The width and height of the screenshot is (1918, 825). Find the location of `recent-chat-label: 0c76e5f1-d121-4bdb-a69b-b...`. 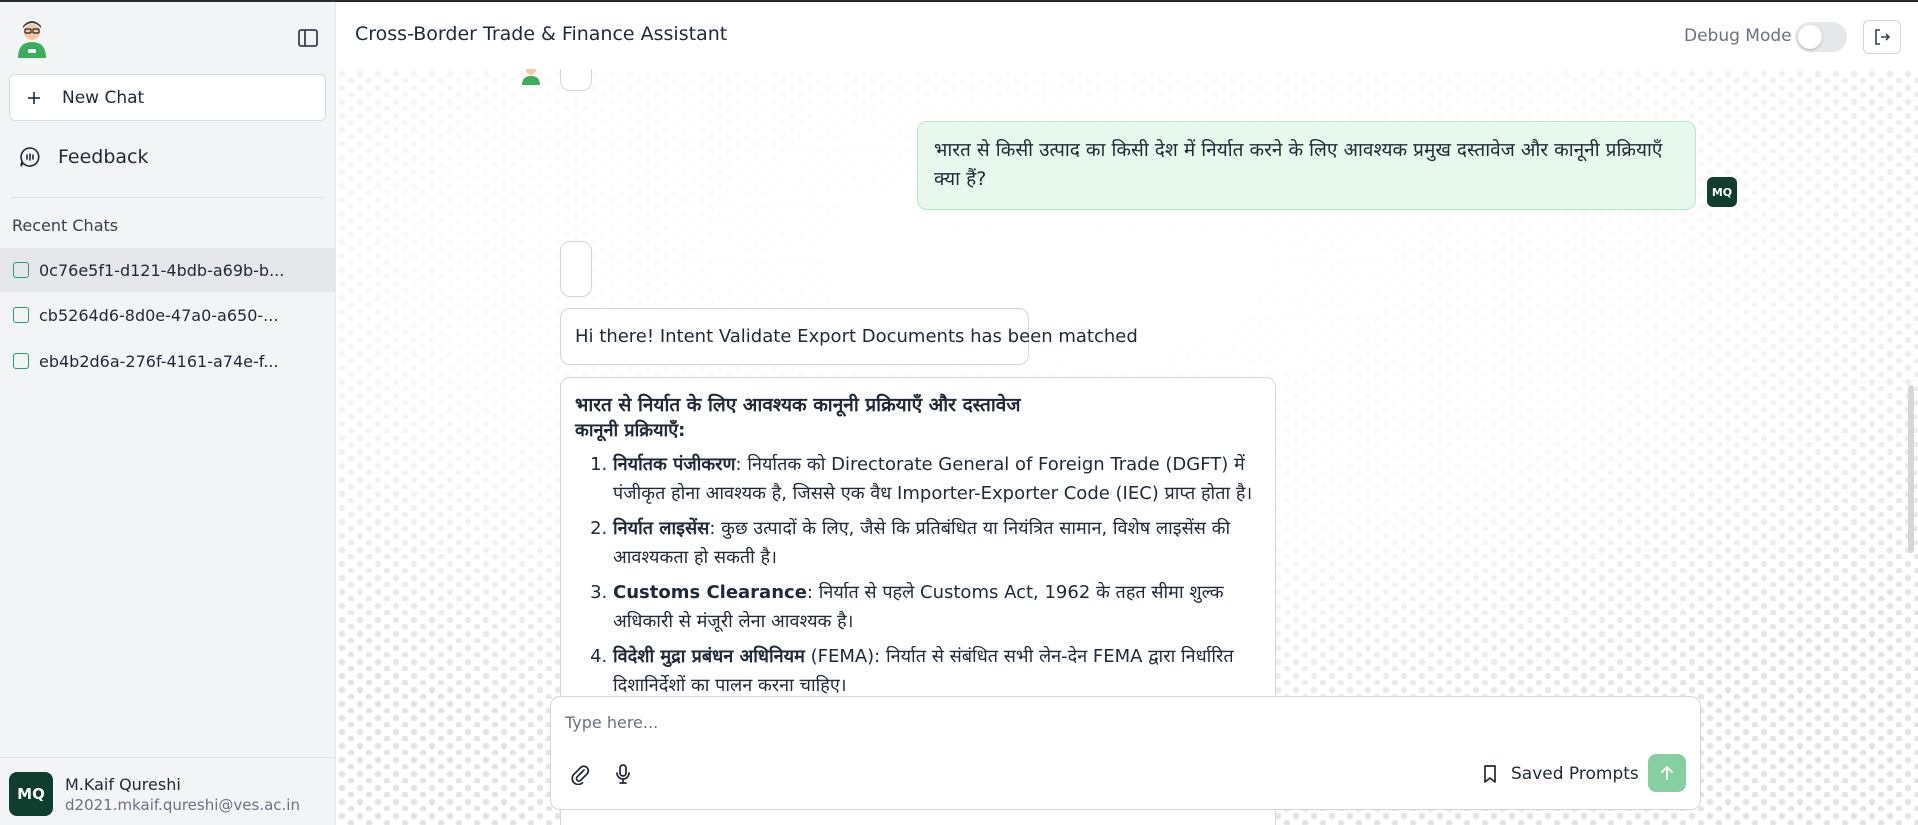

recent-chat-label: 0c76e5f1-d121-4bdb-a69b-b... is located at coordinates (162, 270).